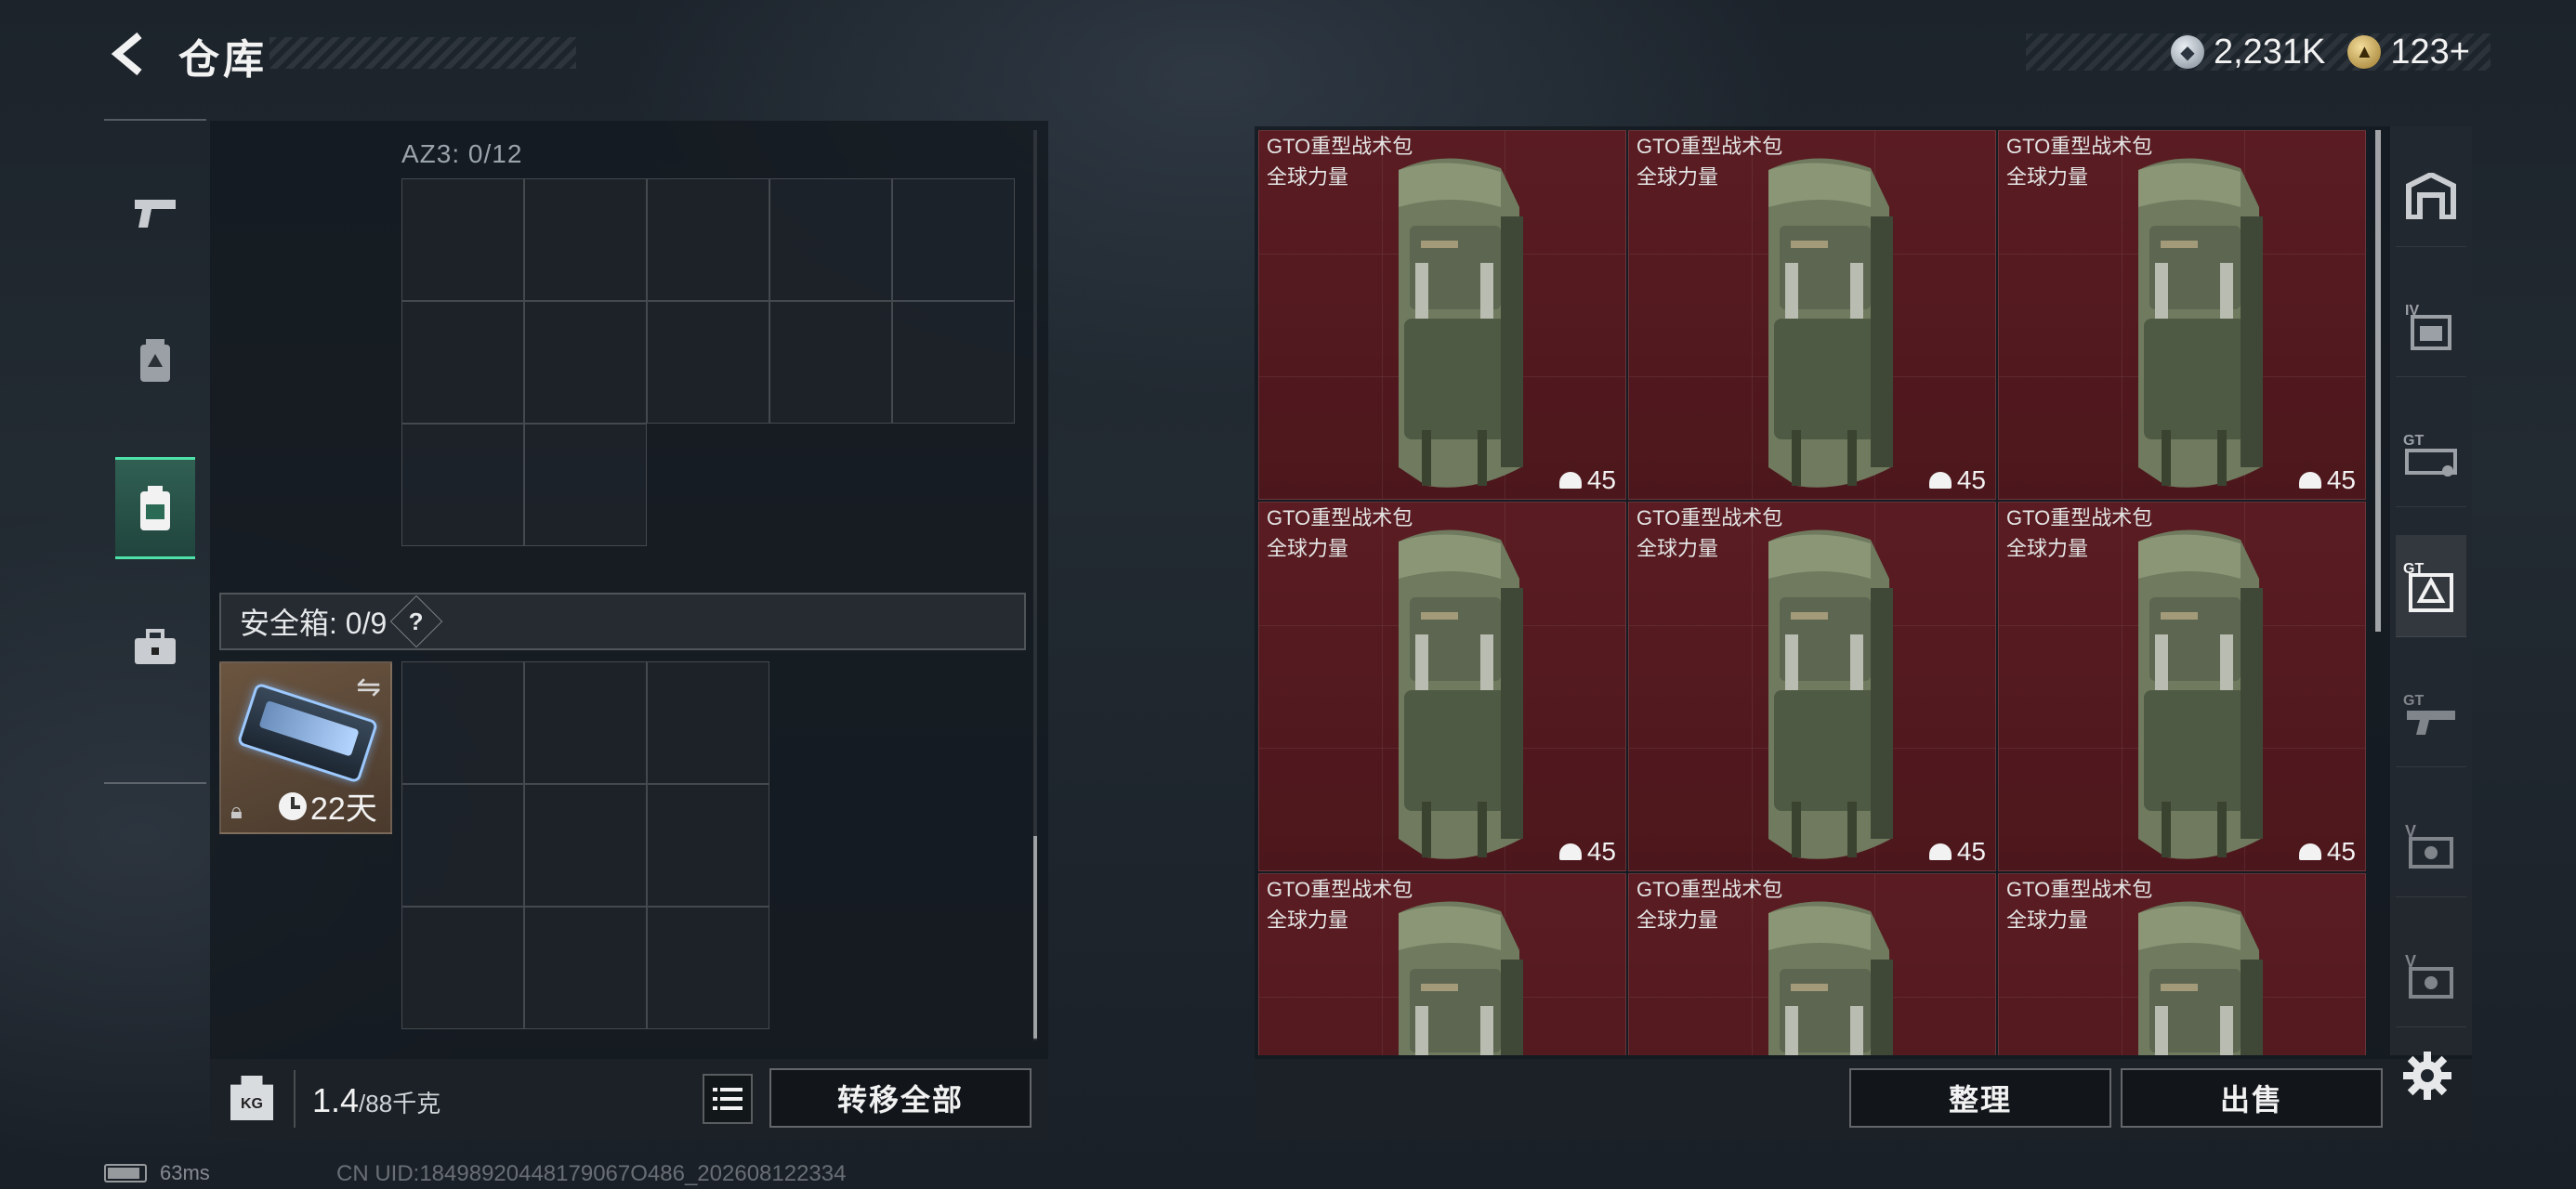  I want to click on gold-currency: ▲ 123+, so click(2408, 53).